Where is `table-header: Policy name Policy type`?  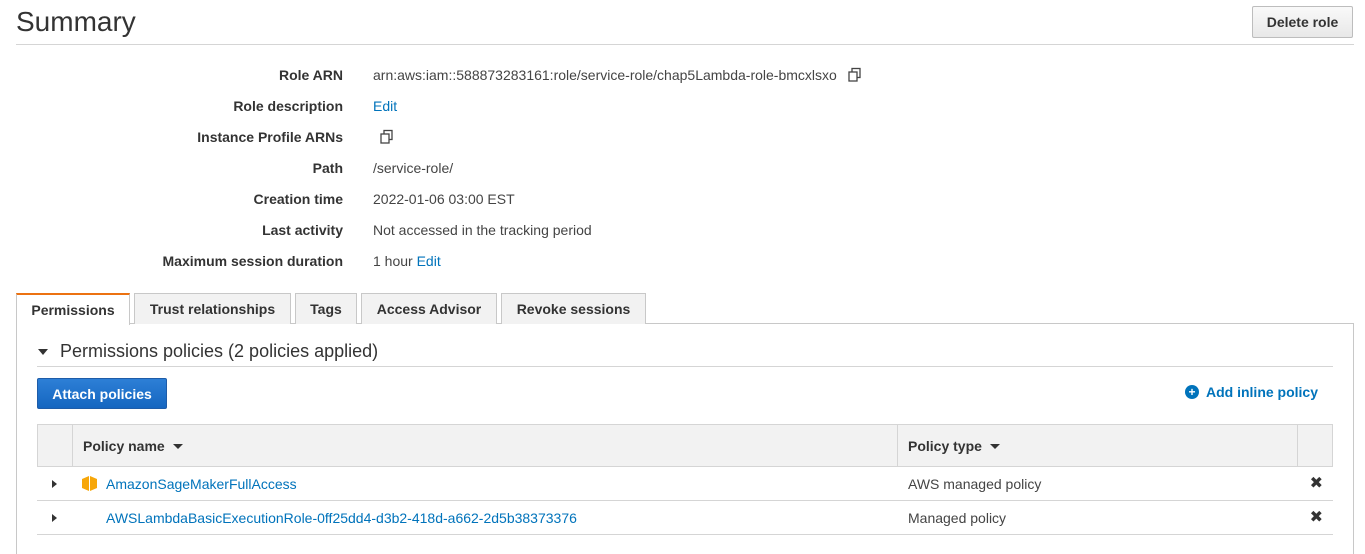
table-header: Policy name Policy type is located at coordinates (685, 445).